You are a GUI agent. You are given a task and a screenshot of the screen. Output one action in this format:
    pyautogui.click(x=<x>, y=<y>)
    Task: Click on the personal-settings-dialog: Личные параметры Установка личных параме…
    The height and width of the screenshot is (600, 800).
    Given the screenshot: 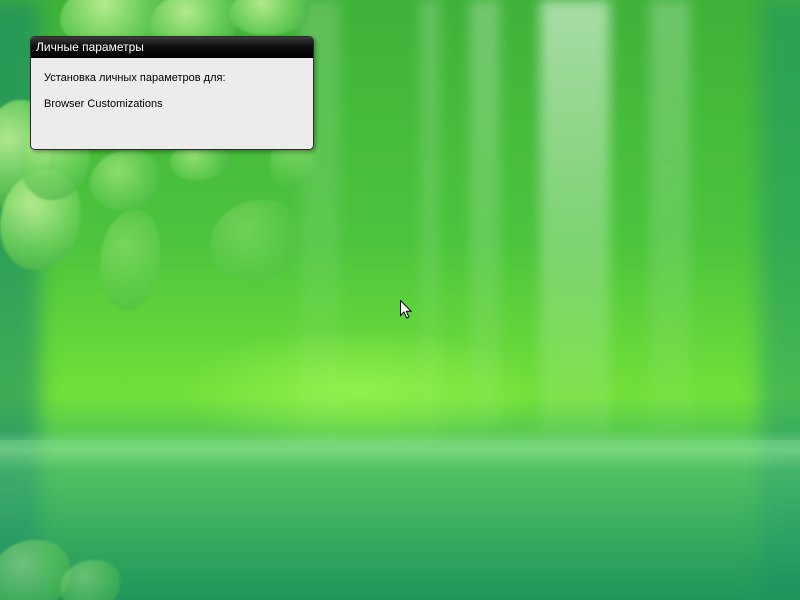 What is the action you would take?
    pyautogui.click(x=172, y=93)
    